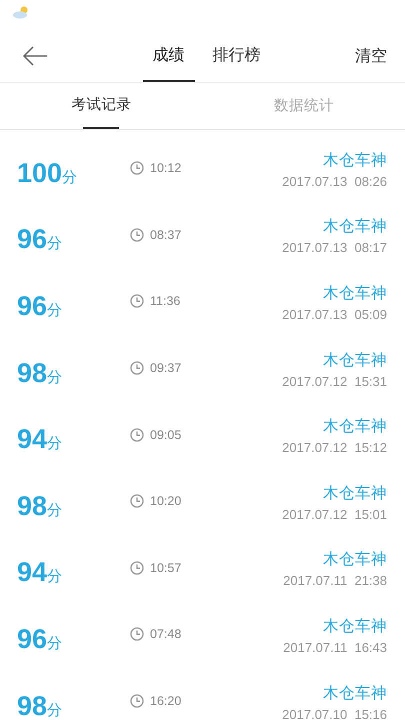 This screenshot has width=405, height=720. What do you see at coordinates (334, 248) in the screenshot?
I see `exam-date: 2017.07.13 08:17` at bounding box center [334, 248].